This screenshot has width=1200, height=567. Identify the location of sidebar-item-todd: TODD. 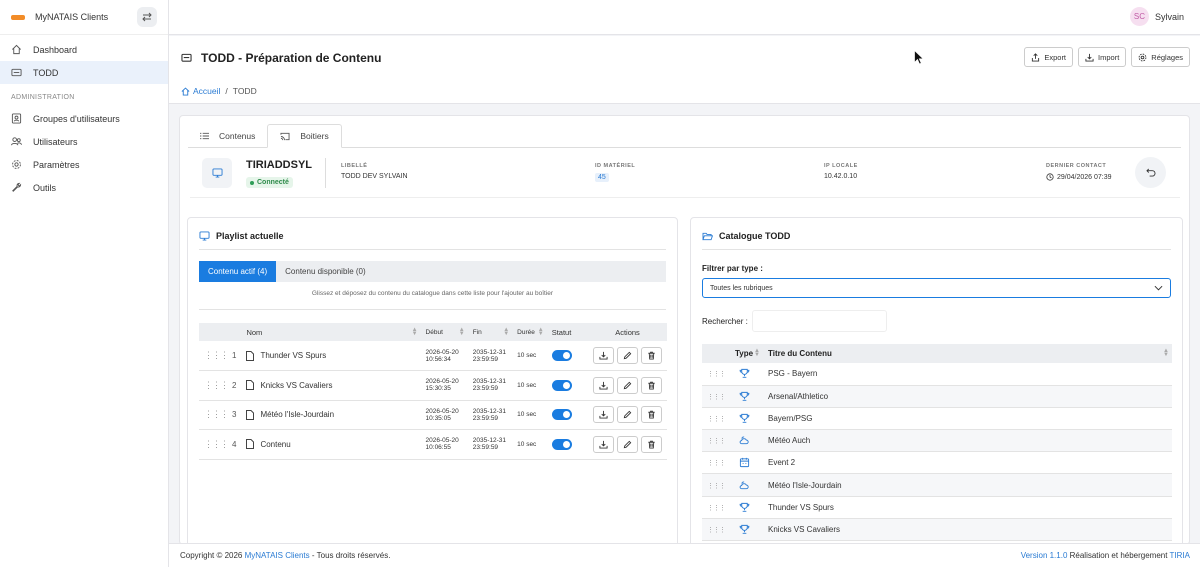
(84, 72).